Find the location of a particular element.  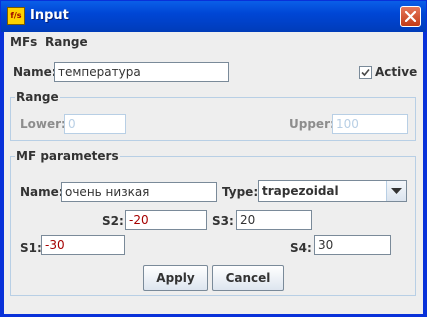

menu-bar: MFs Range is located at coordinates (213, 42).